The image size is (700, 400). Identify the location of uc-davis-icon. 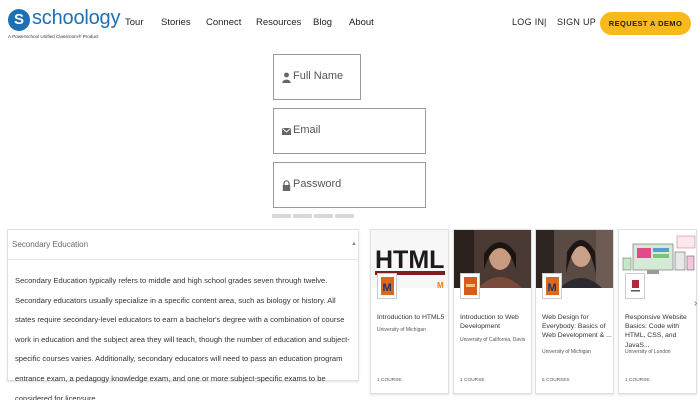
(470, 286).